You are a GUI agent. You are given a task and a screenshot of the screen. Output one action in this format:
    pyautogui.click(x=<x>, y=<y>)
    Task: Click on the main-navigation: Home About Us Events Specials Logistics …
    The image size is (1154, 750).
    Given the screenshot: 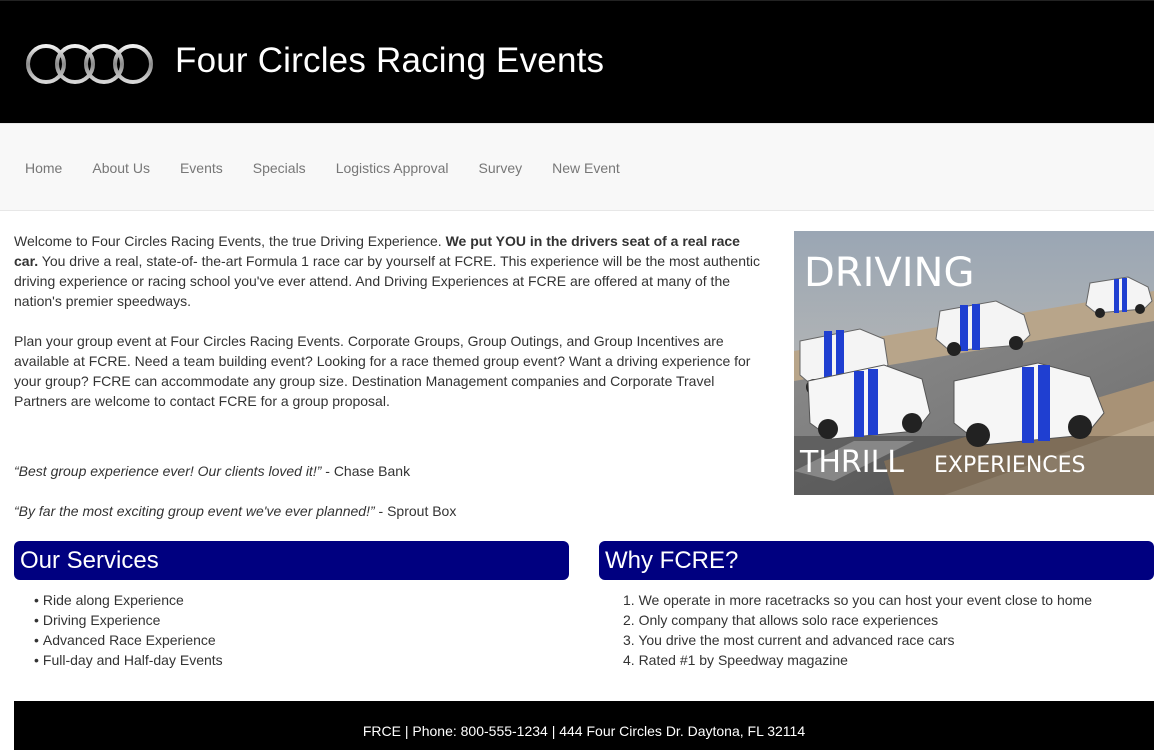 What is the action you would take?
    pyautogui.click(x=577, y=167)
    